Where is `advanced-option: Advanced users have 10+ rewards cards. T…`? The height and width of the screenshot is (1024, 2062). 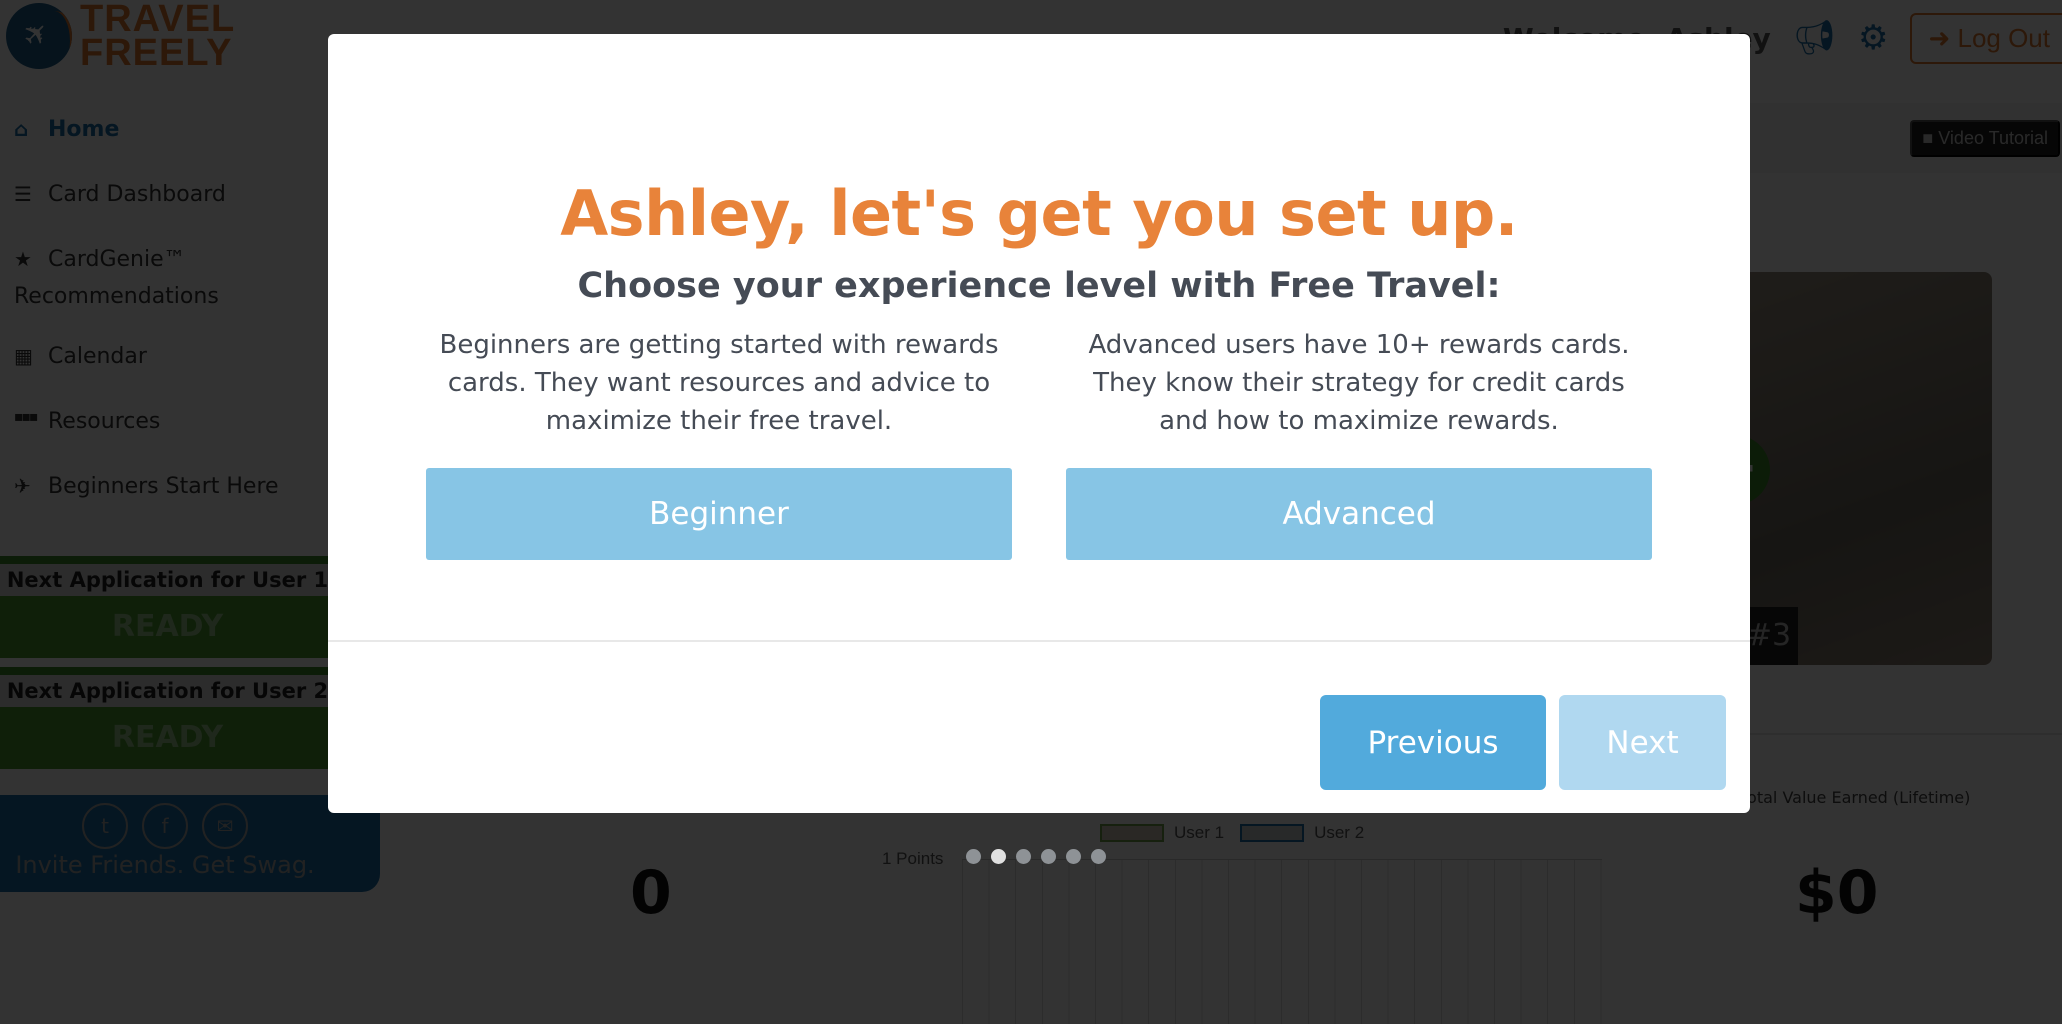
advanced-option: Advanced users have 10+ rewards cards. T… is located at coordinates (1359, 443).